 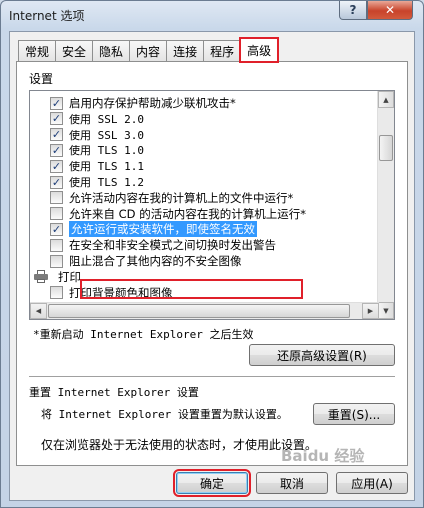 What do you see at coordinates (111, 51) in the screenshot?
I see `tab-privacy: 隐私` at bounding box center [111, 51].